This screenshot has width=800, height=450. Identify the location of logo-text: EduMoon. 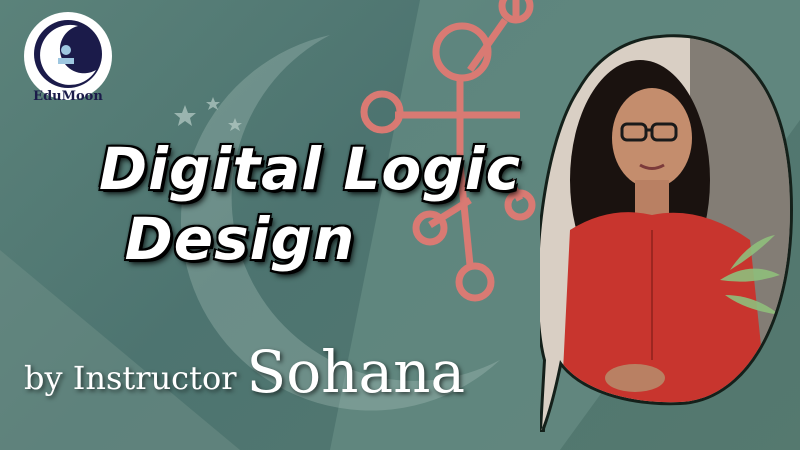
(68, 96).